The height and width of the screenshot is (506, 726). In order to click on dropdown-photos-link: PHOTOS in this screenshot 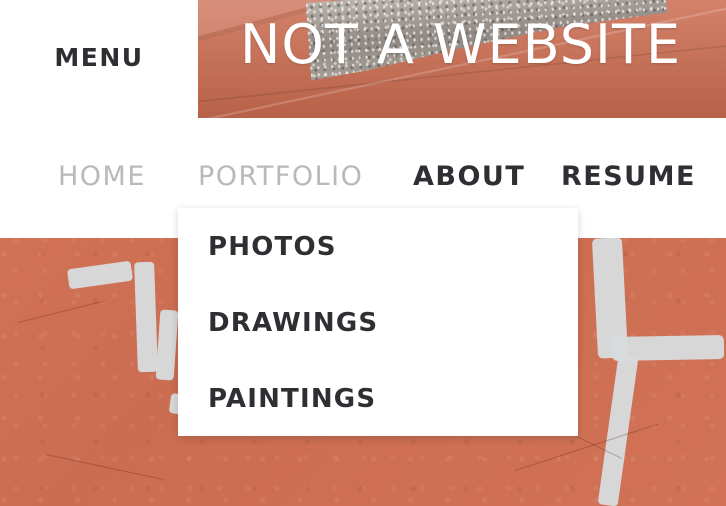, I will do `click(272, 247)`.